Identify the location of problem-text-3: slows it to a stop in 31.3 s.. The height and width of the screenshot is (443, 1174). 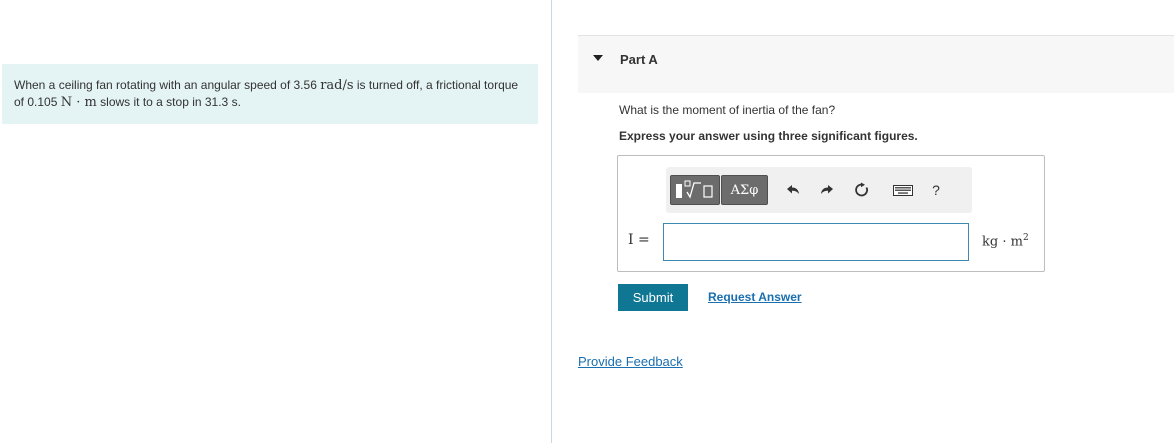
(168, 102).